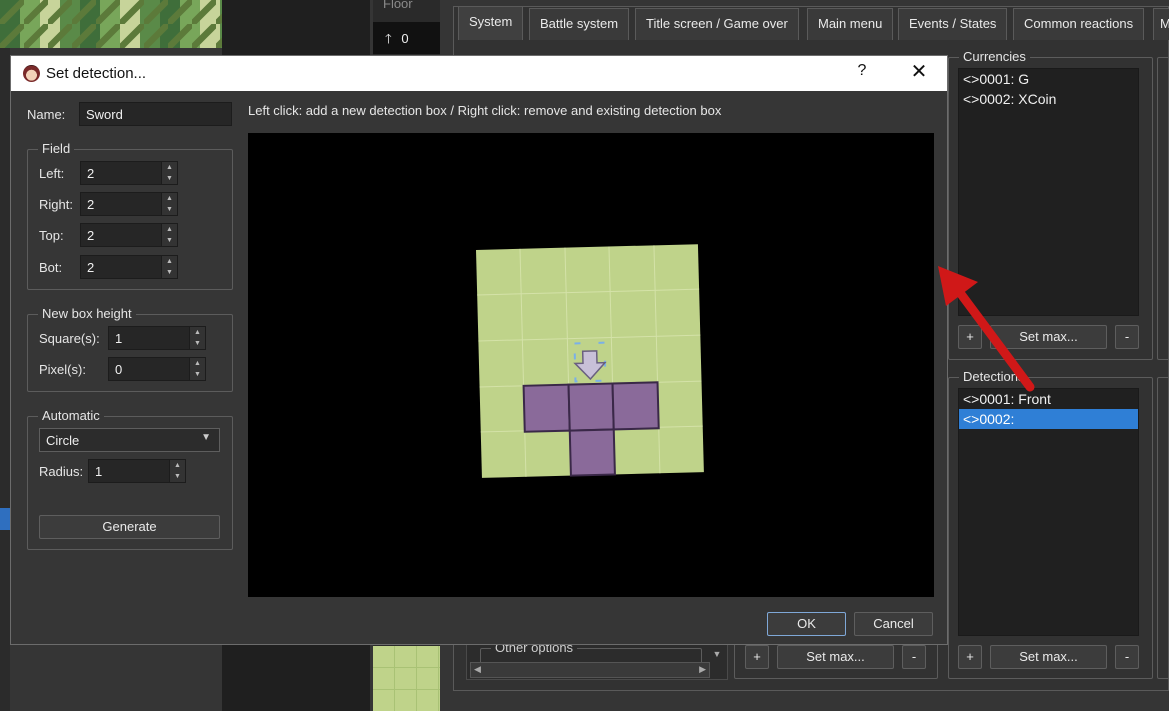 This screenshot has height=711, width=1169. Describe the element at coordinates (1048, 399) in the screenshot. I see `list-item: <>0001: Front` at that location.